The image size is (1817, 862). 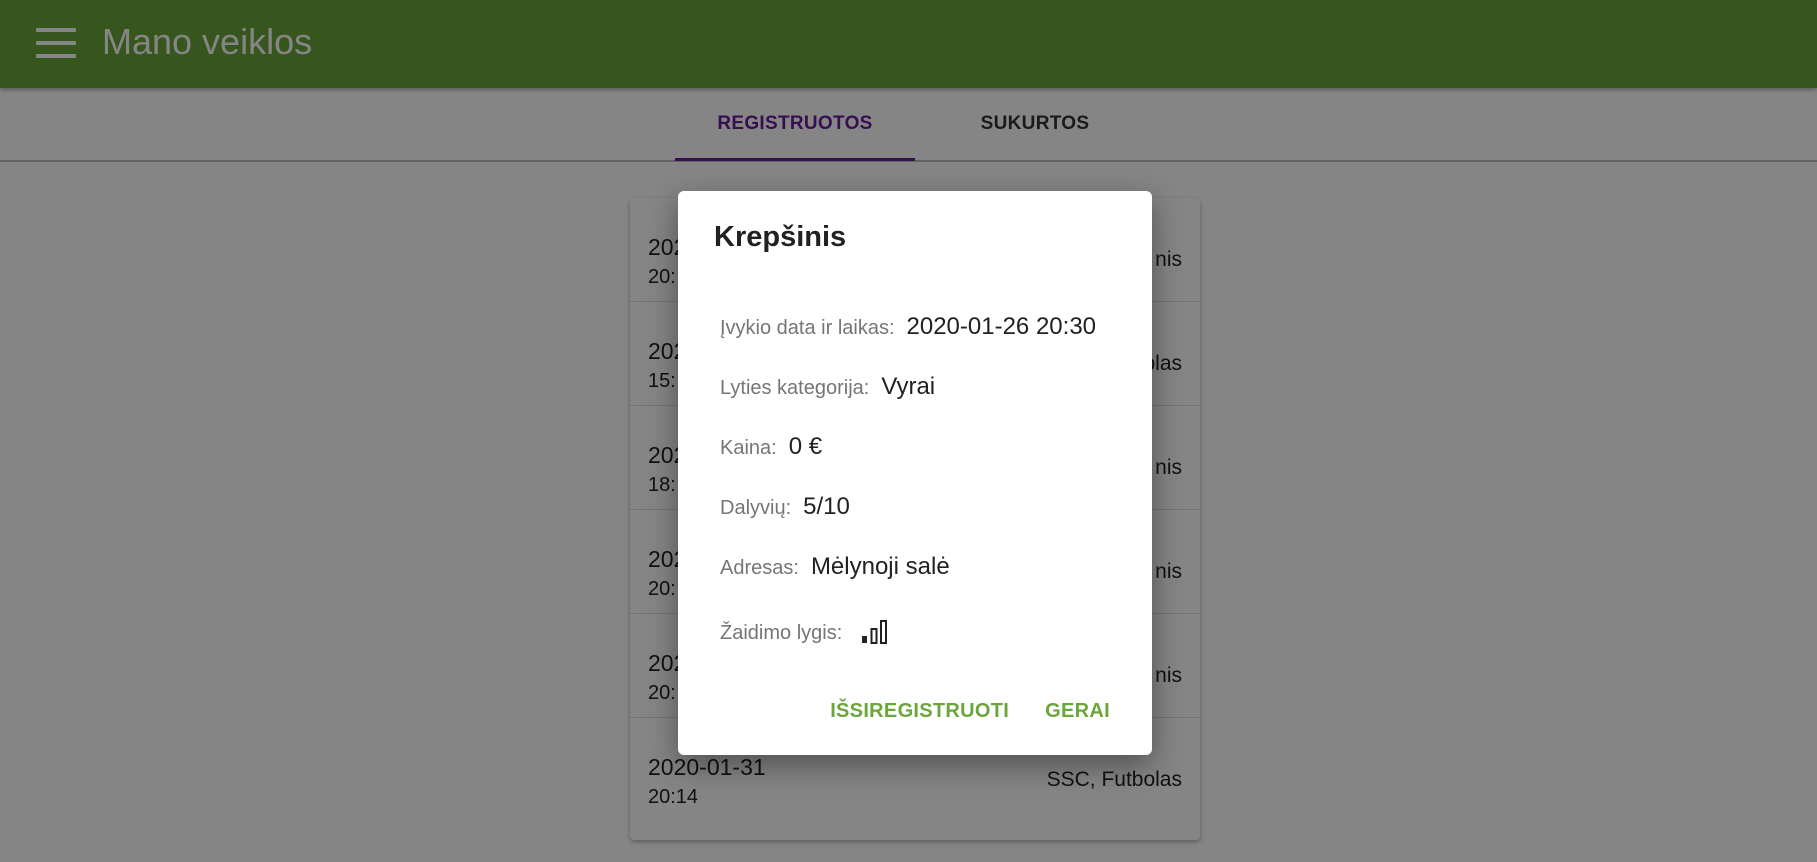 What do you see at coordinates (805, 446) in the screenshot?
I see `price-value: 0 €` at bounding box center [805, 446].